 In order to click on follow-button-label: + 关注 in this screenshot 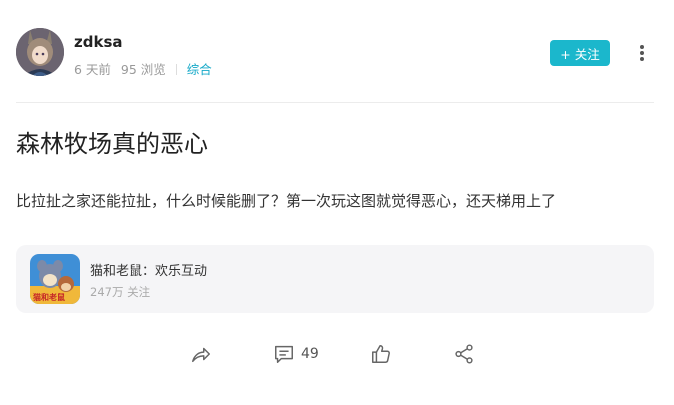, I will do `click(580, 54)`.